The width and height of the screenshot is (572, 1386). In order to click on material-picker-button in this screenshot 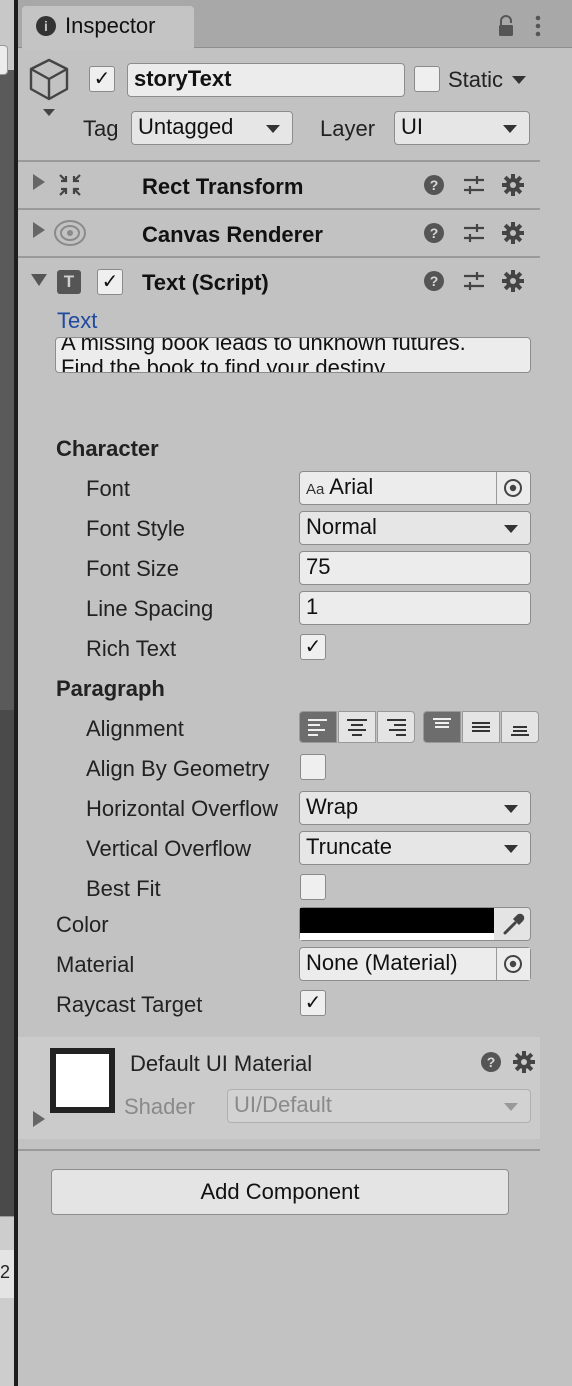, I will do `click(513, 964)`.